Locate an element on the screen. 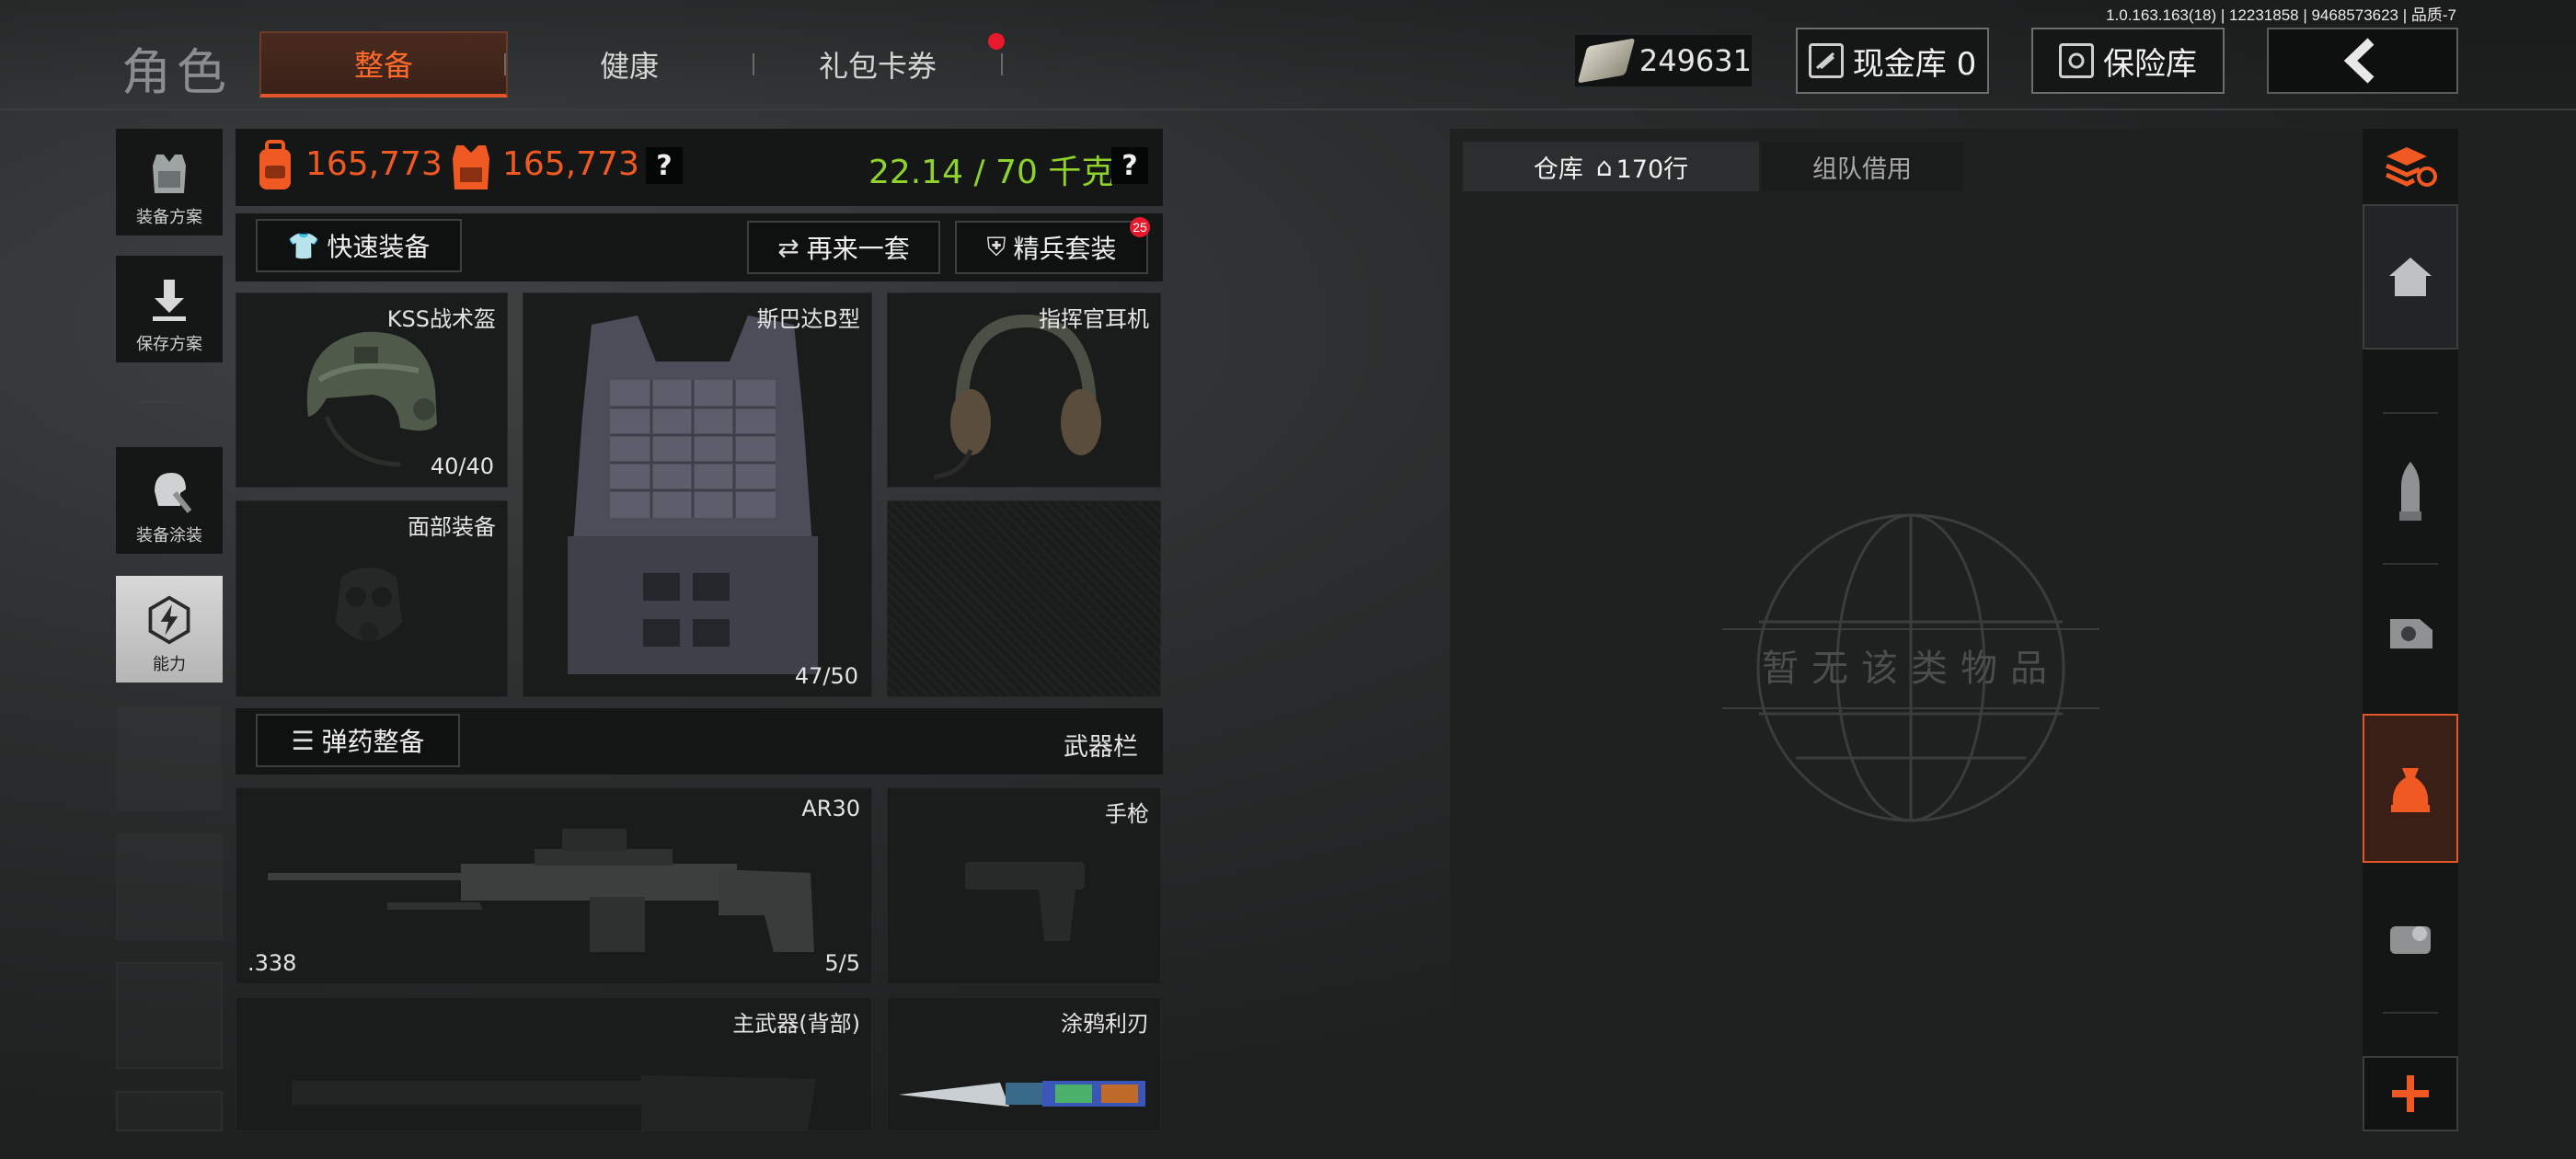 Image resolution: width=2576 pixels, height=1159 pixels. gas-mask-icon is located at coordinates (369, 604).